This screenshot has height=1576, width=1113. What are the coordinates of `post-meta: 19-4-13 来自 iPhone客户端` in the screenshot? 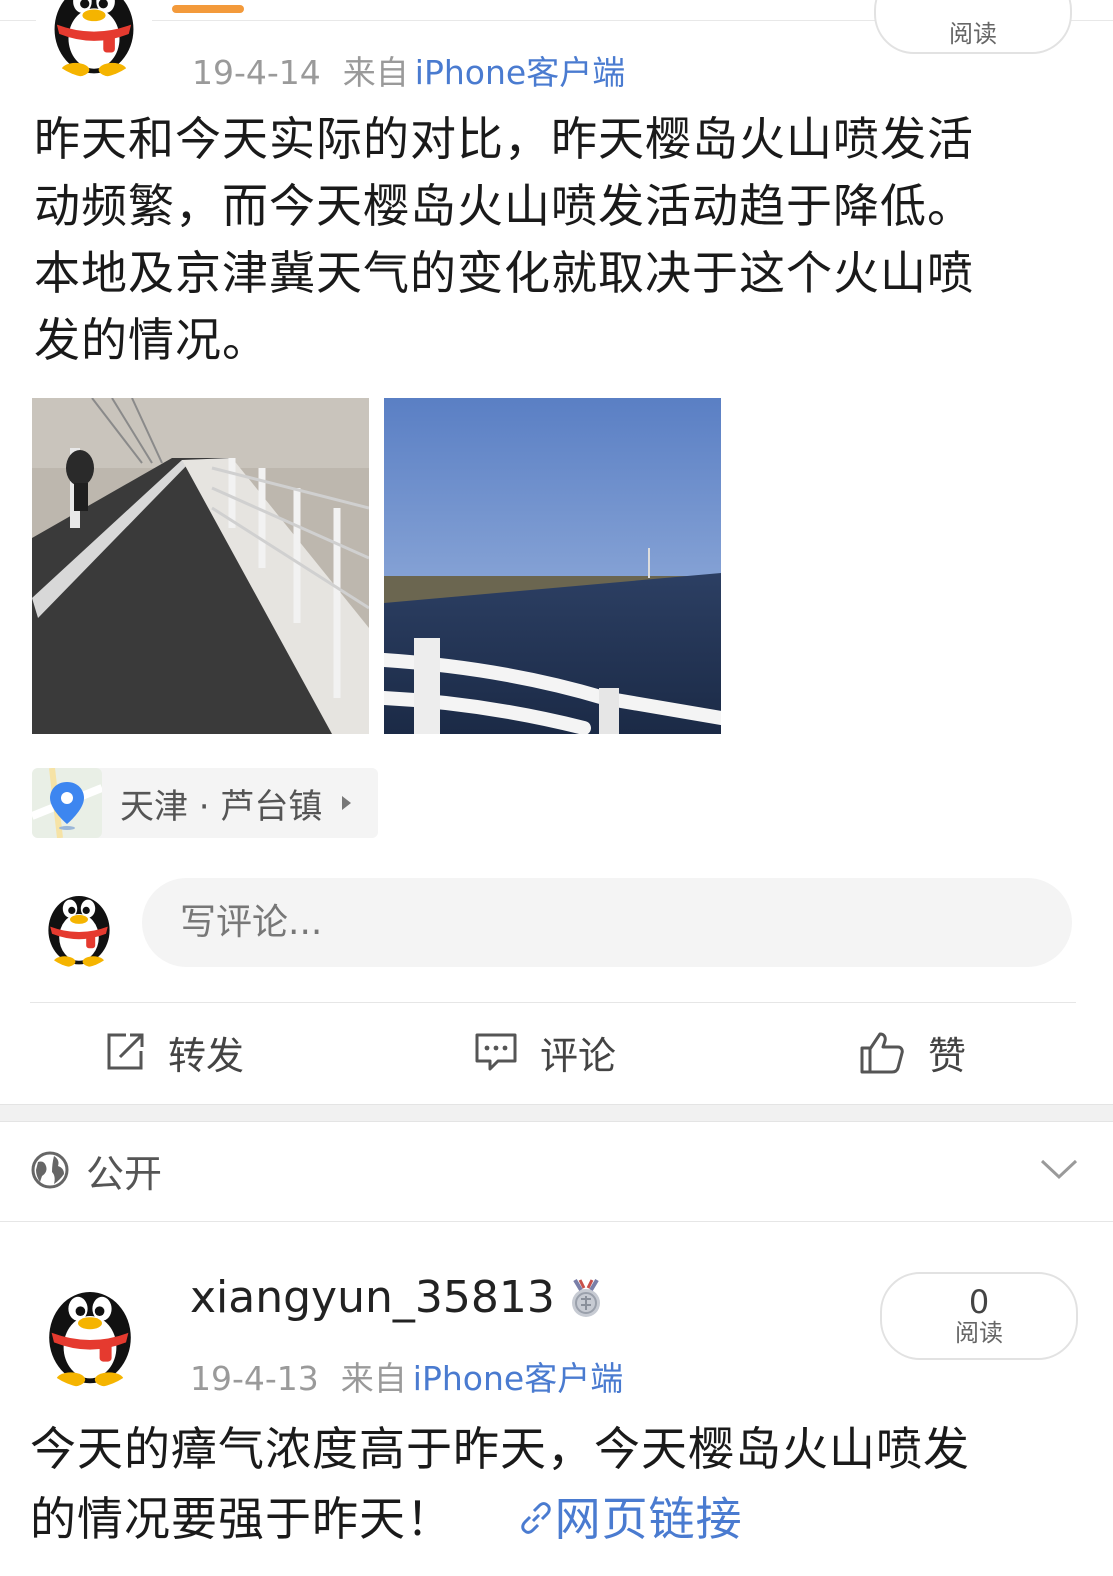 It's located at (406, 1376).